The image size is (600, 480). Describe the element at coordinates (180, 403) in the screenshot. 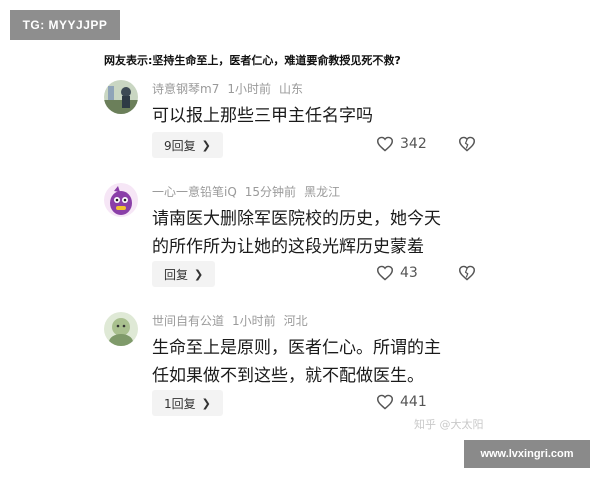

I see `reply-label: 1回复` at that location.